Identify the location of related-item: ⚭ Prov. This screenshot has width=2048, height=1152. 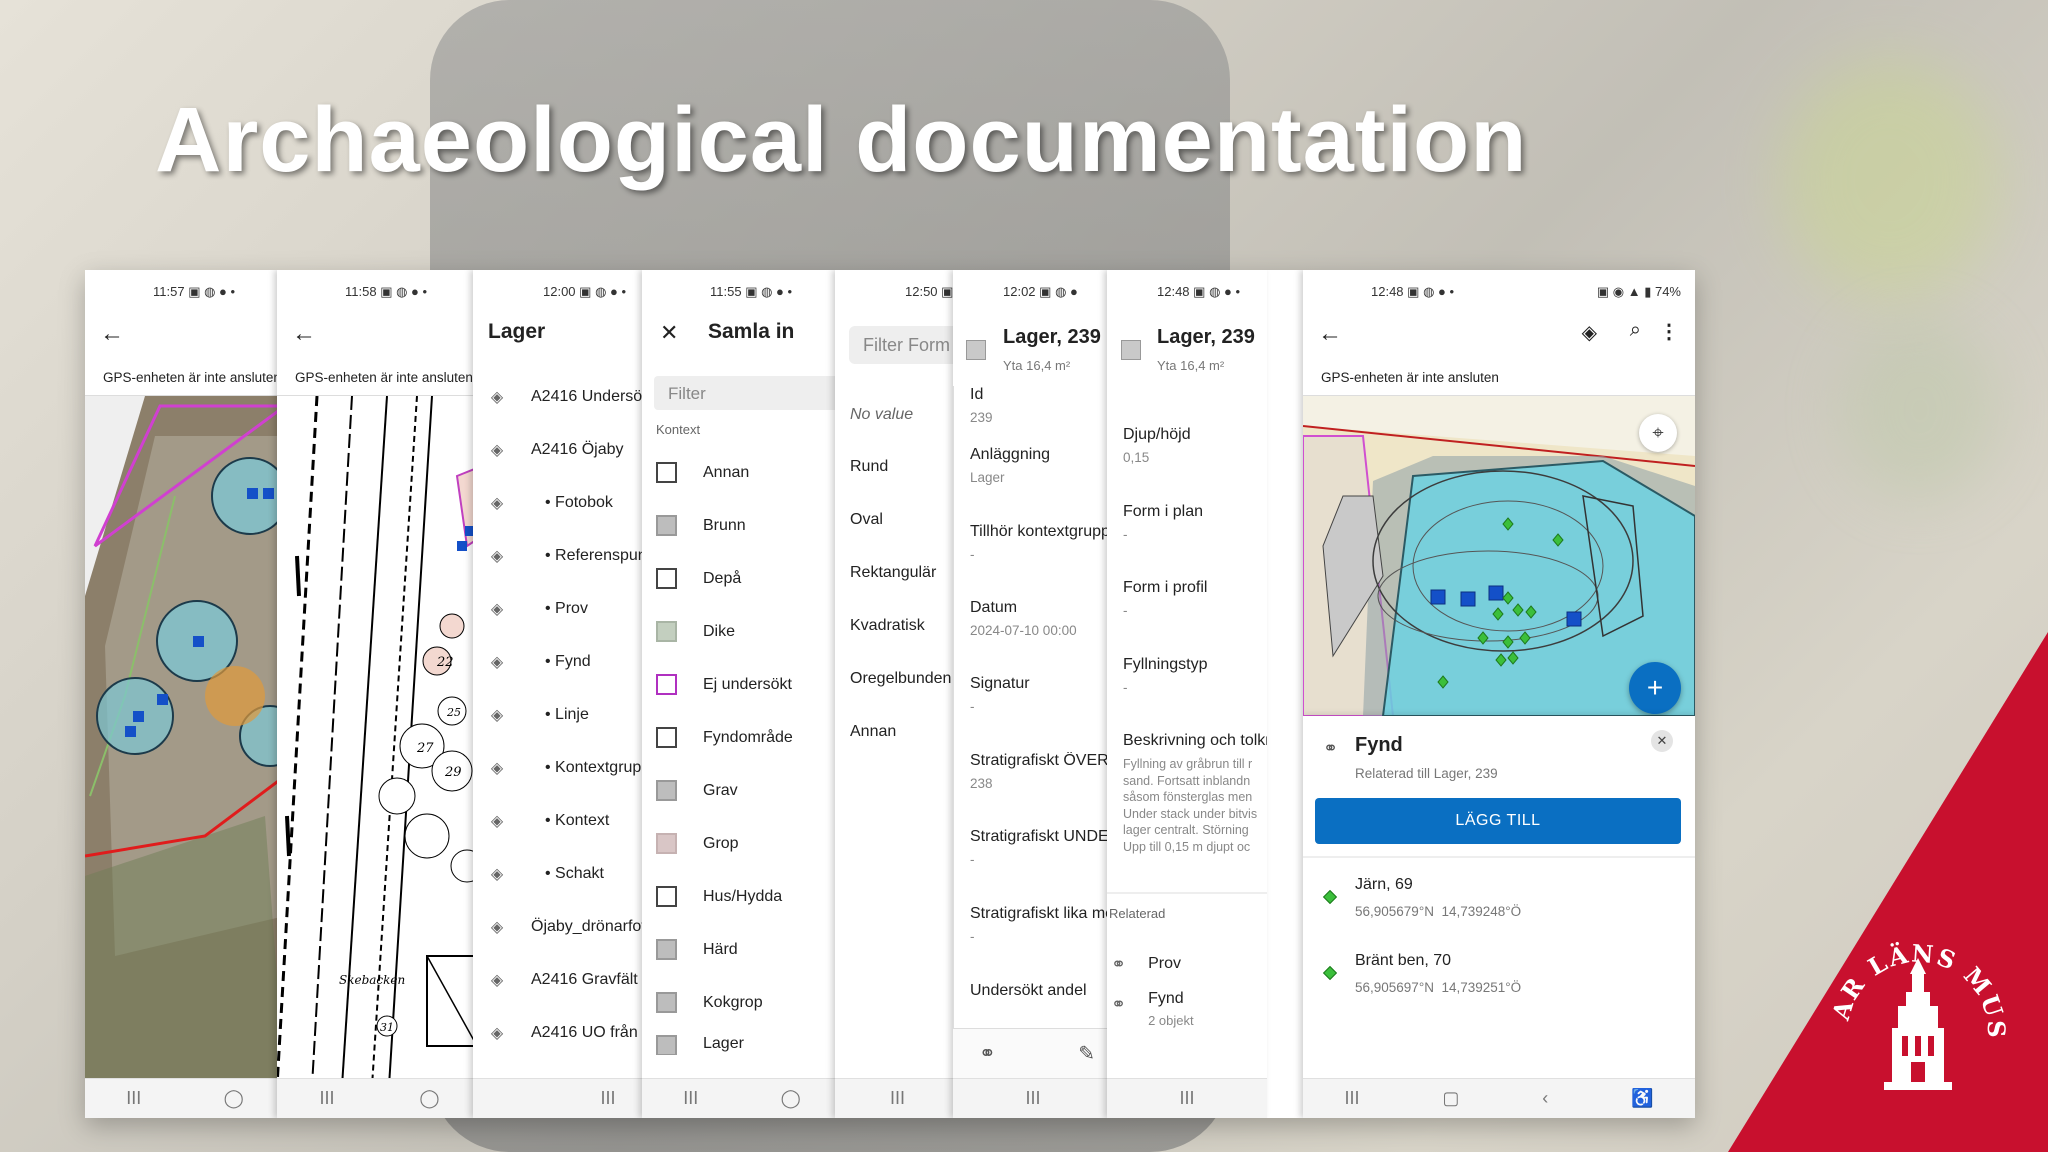
(1187, 964).